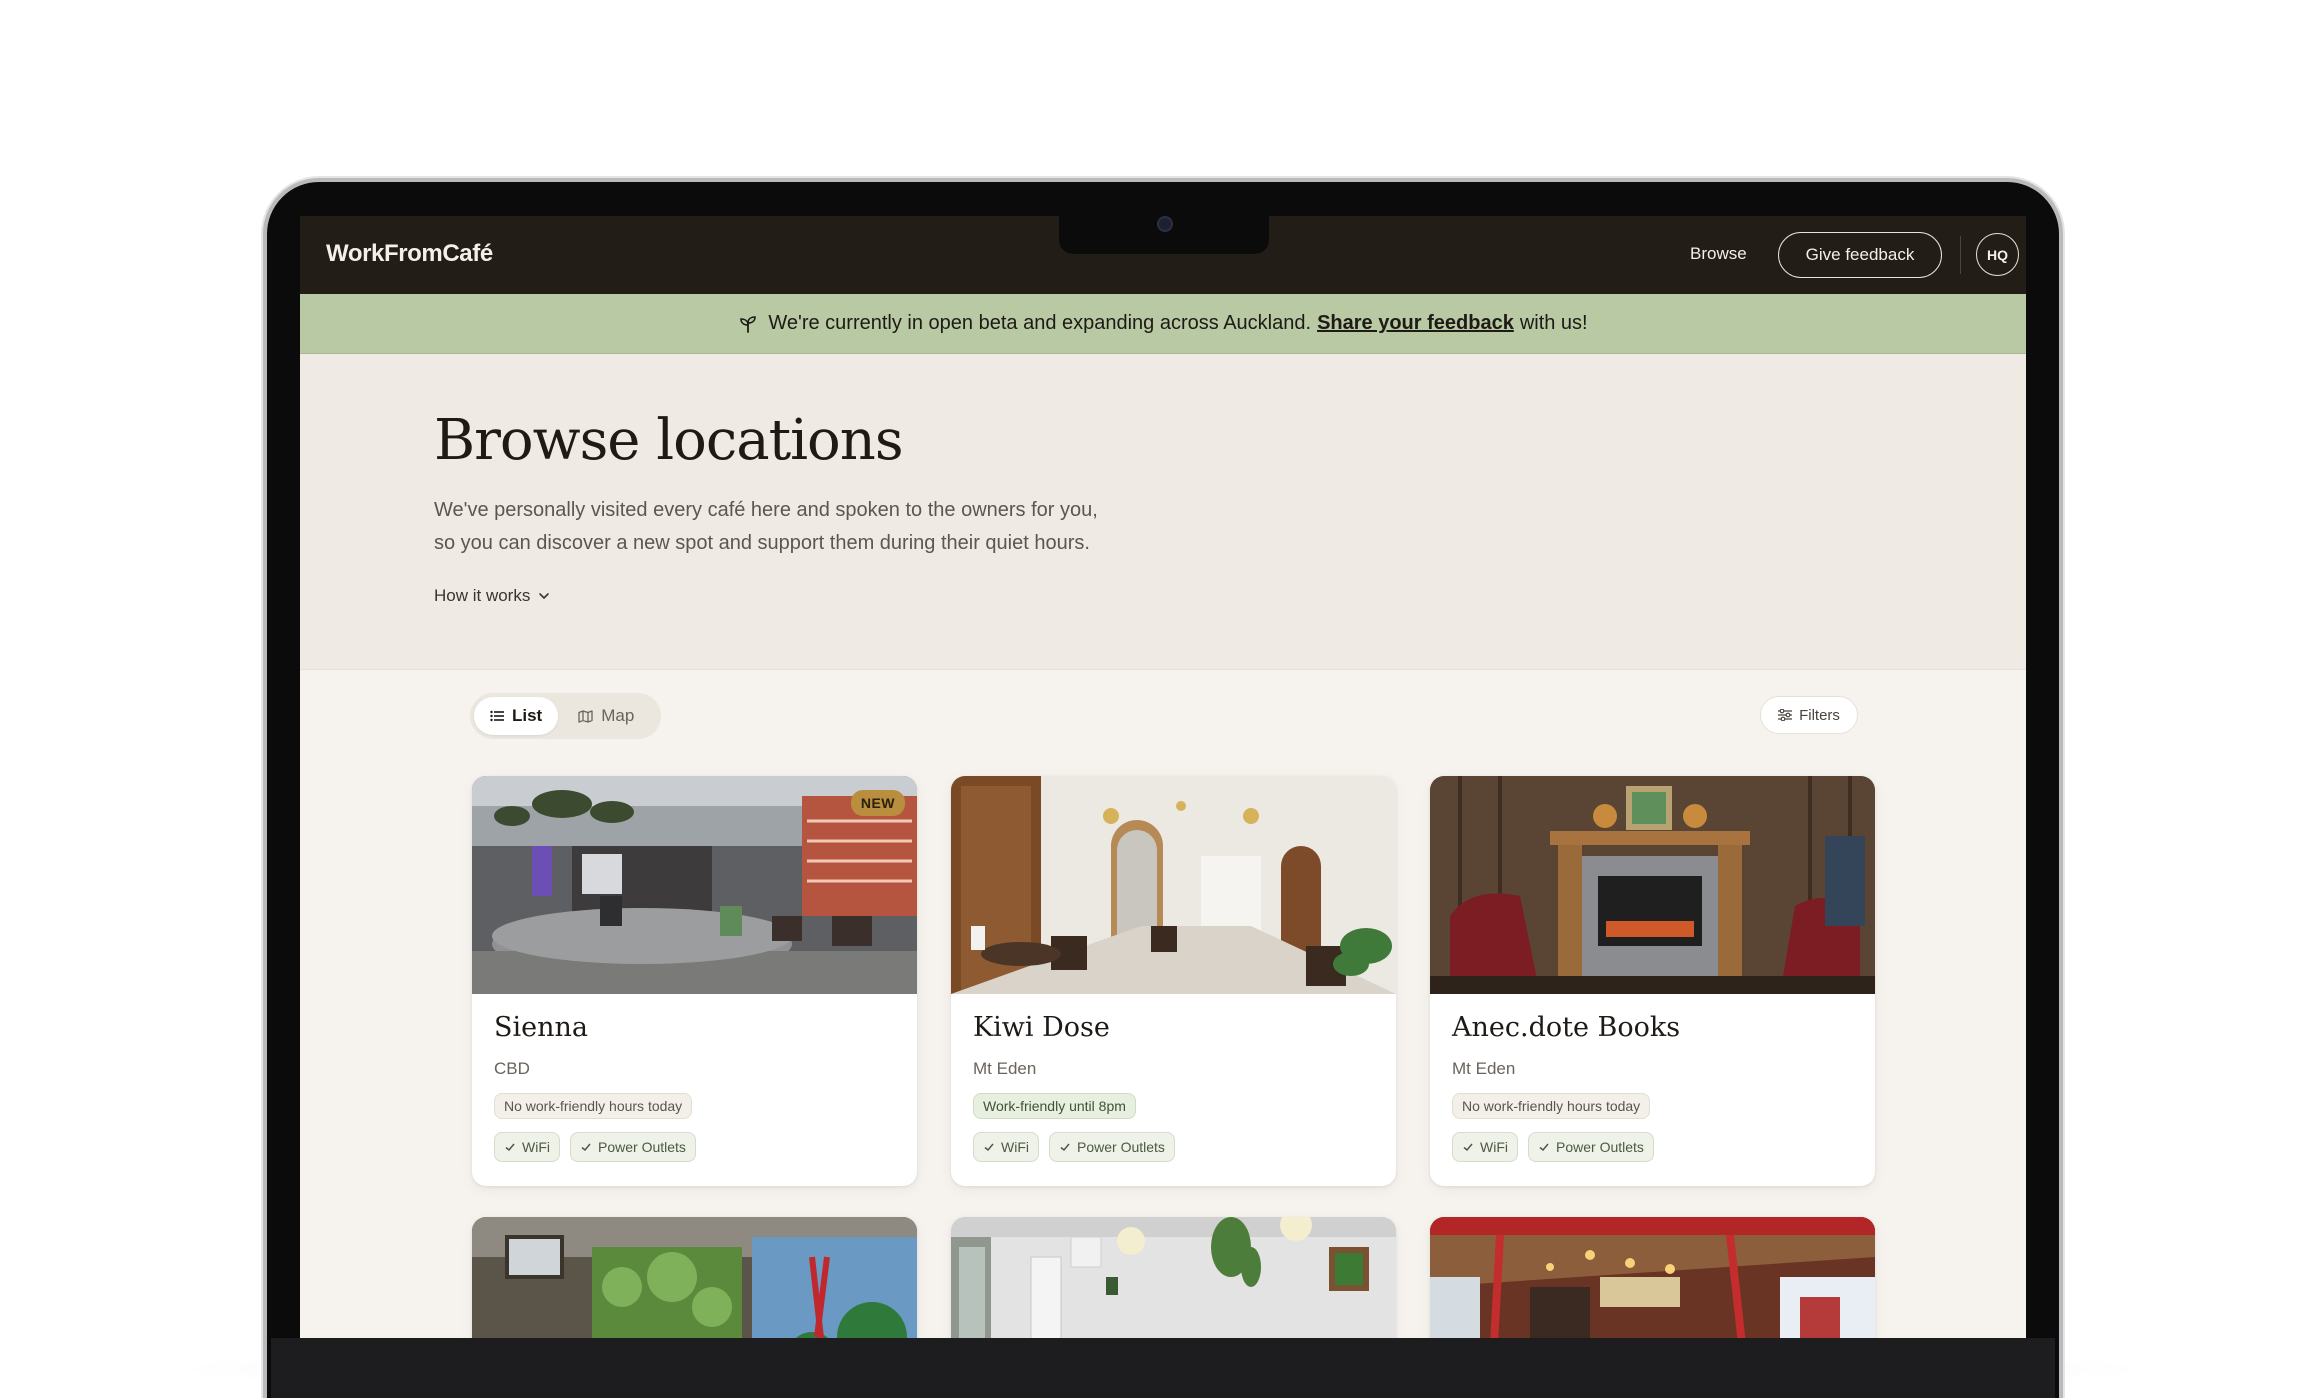 The image size is (2322, 1398). Describe the element at coordinates (527, 715) in the screenshot. I see `list-view-label: List` at that location.